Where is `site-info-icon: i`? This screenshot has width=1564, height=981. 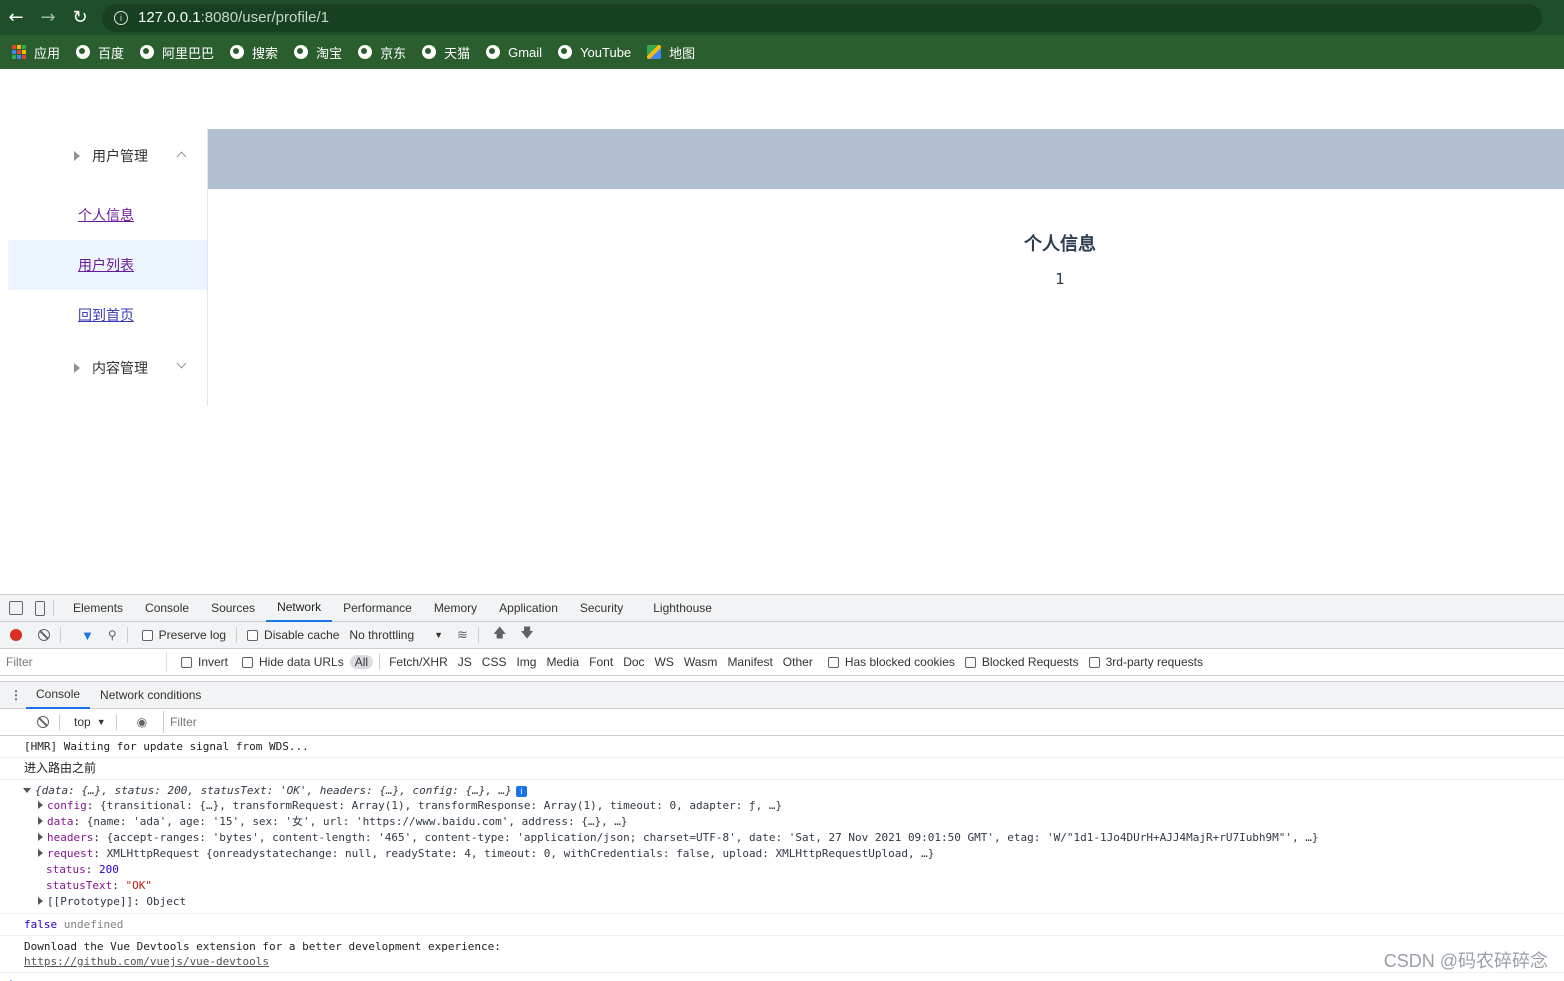
site-info-icon: i is located at coordinates (121, 17).